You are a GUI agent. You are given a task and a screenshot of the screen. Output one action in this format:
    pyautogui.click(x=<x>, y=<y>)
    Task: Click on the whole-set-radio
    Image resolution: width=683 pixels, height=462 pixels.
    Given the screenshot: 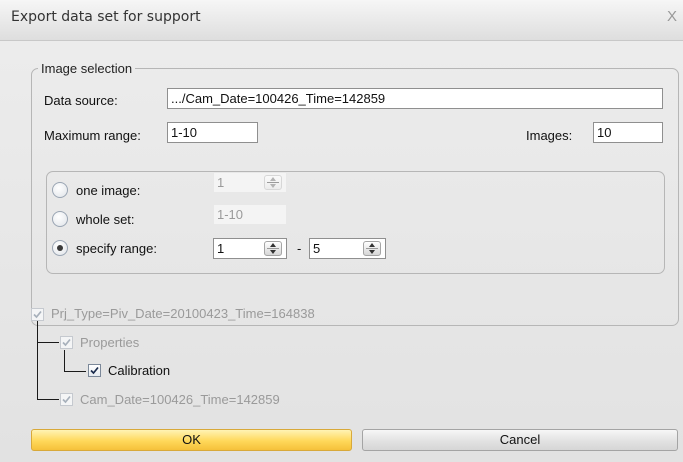 What is the action you would take?
    pyautogui.click(x=60, y=219)
    